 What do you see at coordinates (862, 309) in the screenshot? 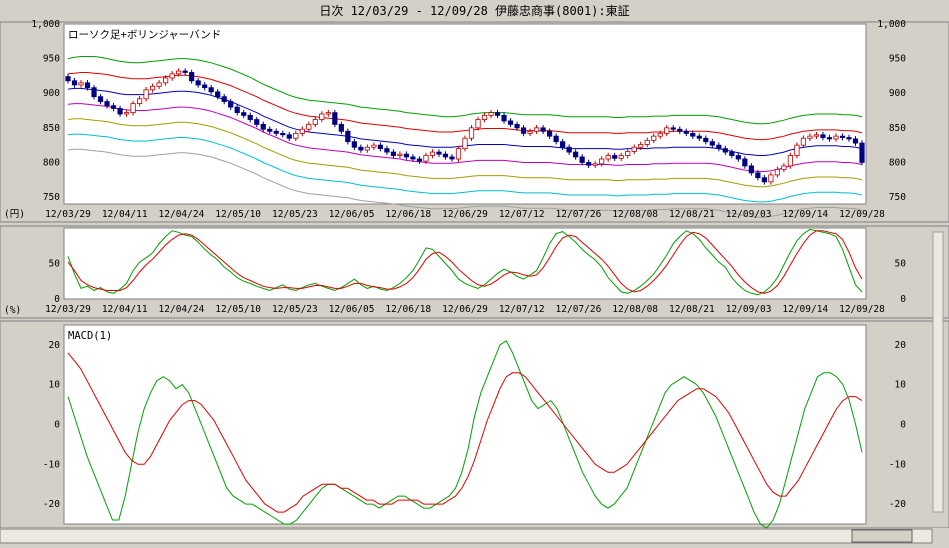
I see `oscillator-x-tick: 12/09/28` at bounding box center [862, 309].